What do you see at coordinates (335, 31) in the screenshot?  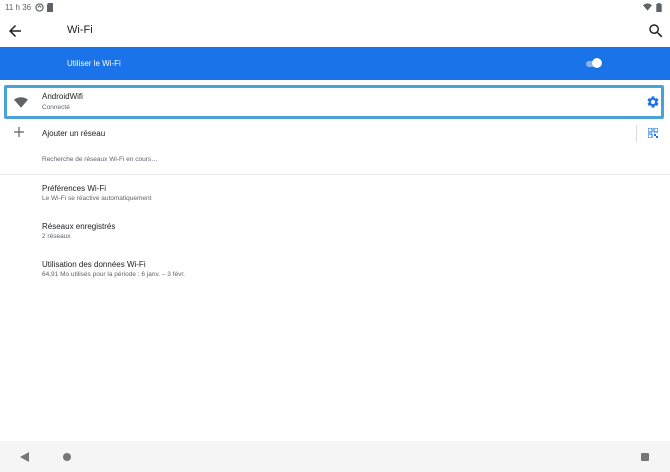 I see `app-bar: Wi-Fi` at bounding box center [335, 31].